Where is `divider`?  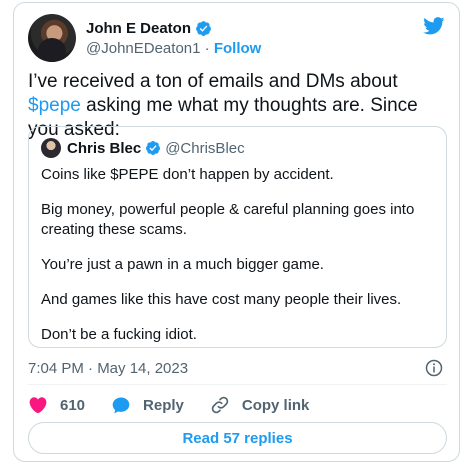 divider is located at coordinates (237, 384).